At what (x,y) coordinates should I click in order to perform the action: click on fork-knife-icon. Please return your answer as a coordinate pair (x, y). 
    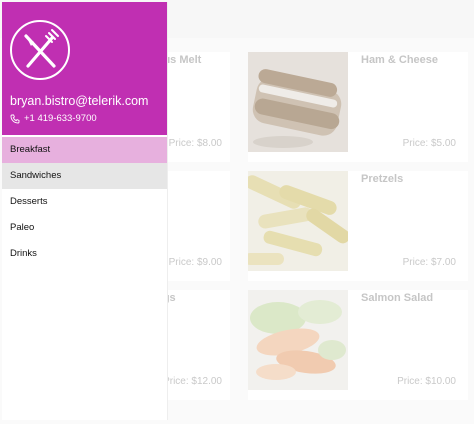
    Looking at the image, I should click on (40, 50).